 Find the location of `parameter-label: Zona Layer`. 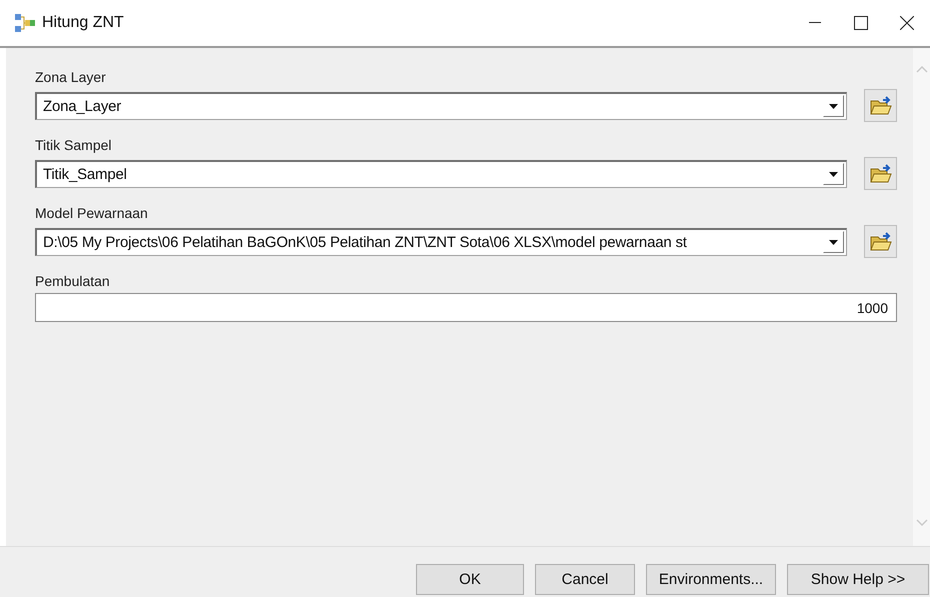

parameter-label: Zona Layer is located at coordinates (71, 77).